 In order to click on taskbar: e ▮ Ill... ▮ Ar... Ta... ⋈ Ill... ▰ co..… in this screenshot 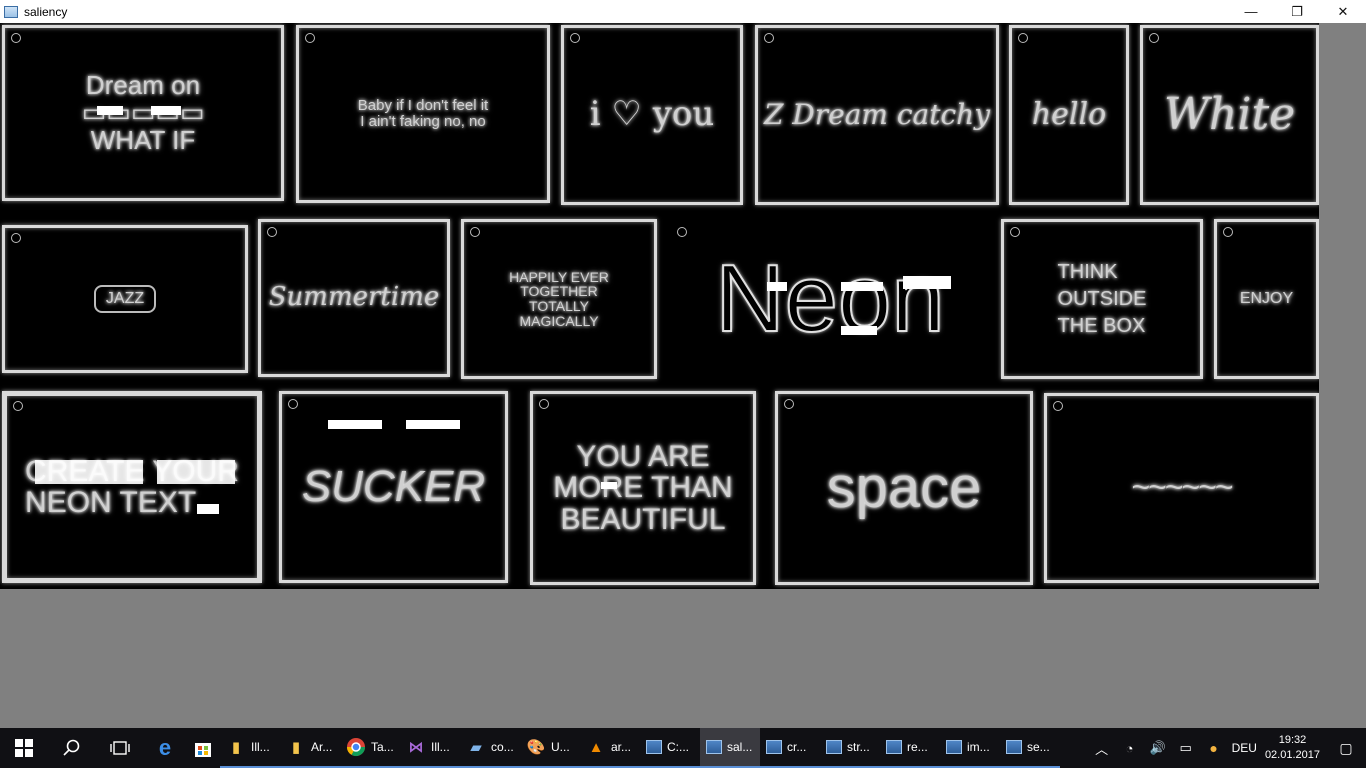, I will do `click(683, 748)`.